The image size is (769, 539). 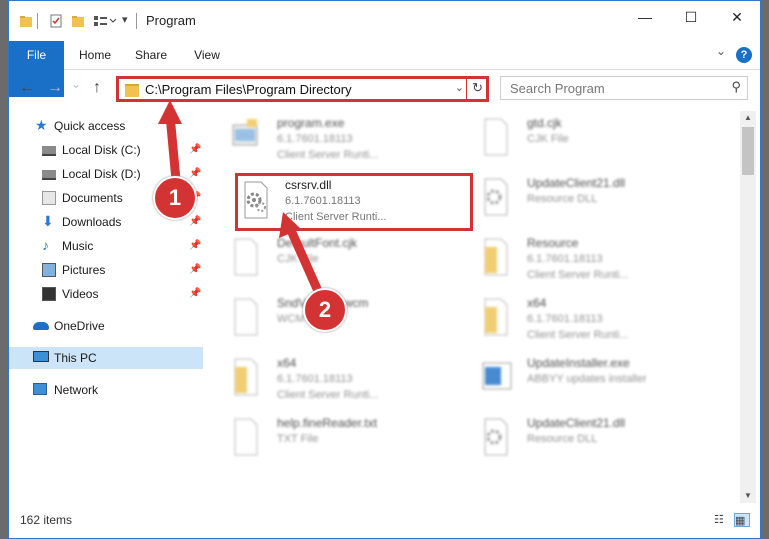 What do you see at coordinates (325, 310) in the screenshot?
I see `step-marker-2: 2` at bounding box center [325, 310].